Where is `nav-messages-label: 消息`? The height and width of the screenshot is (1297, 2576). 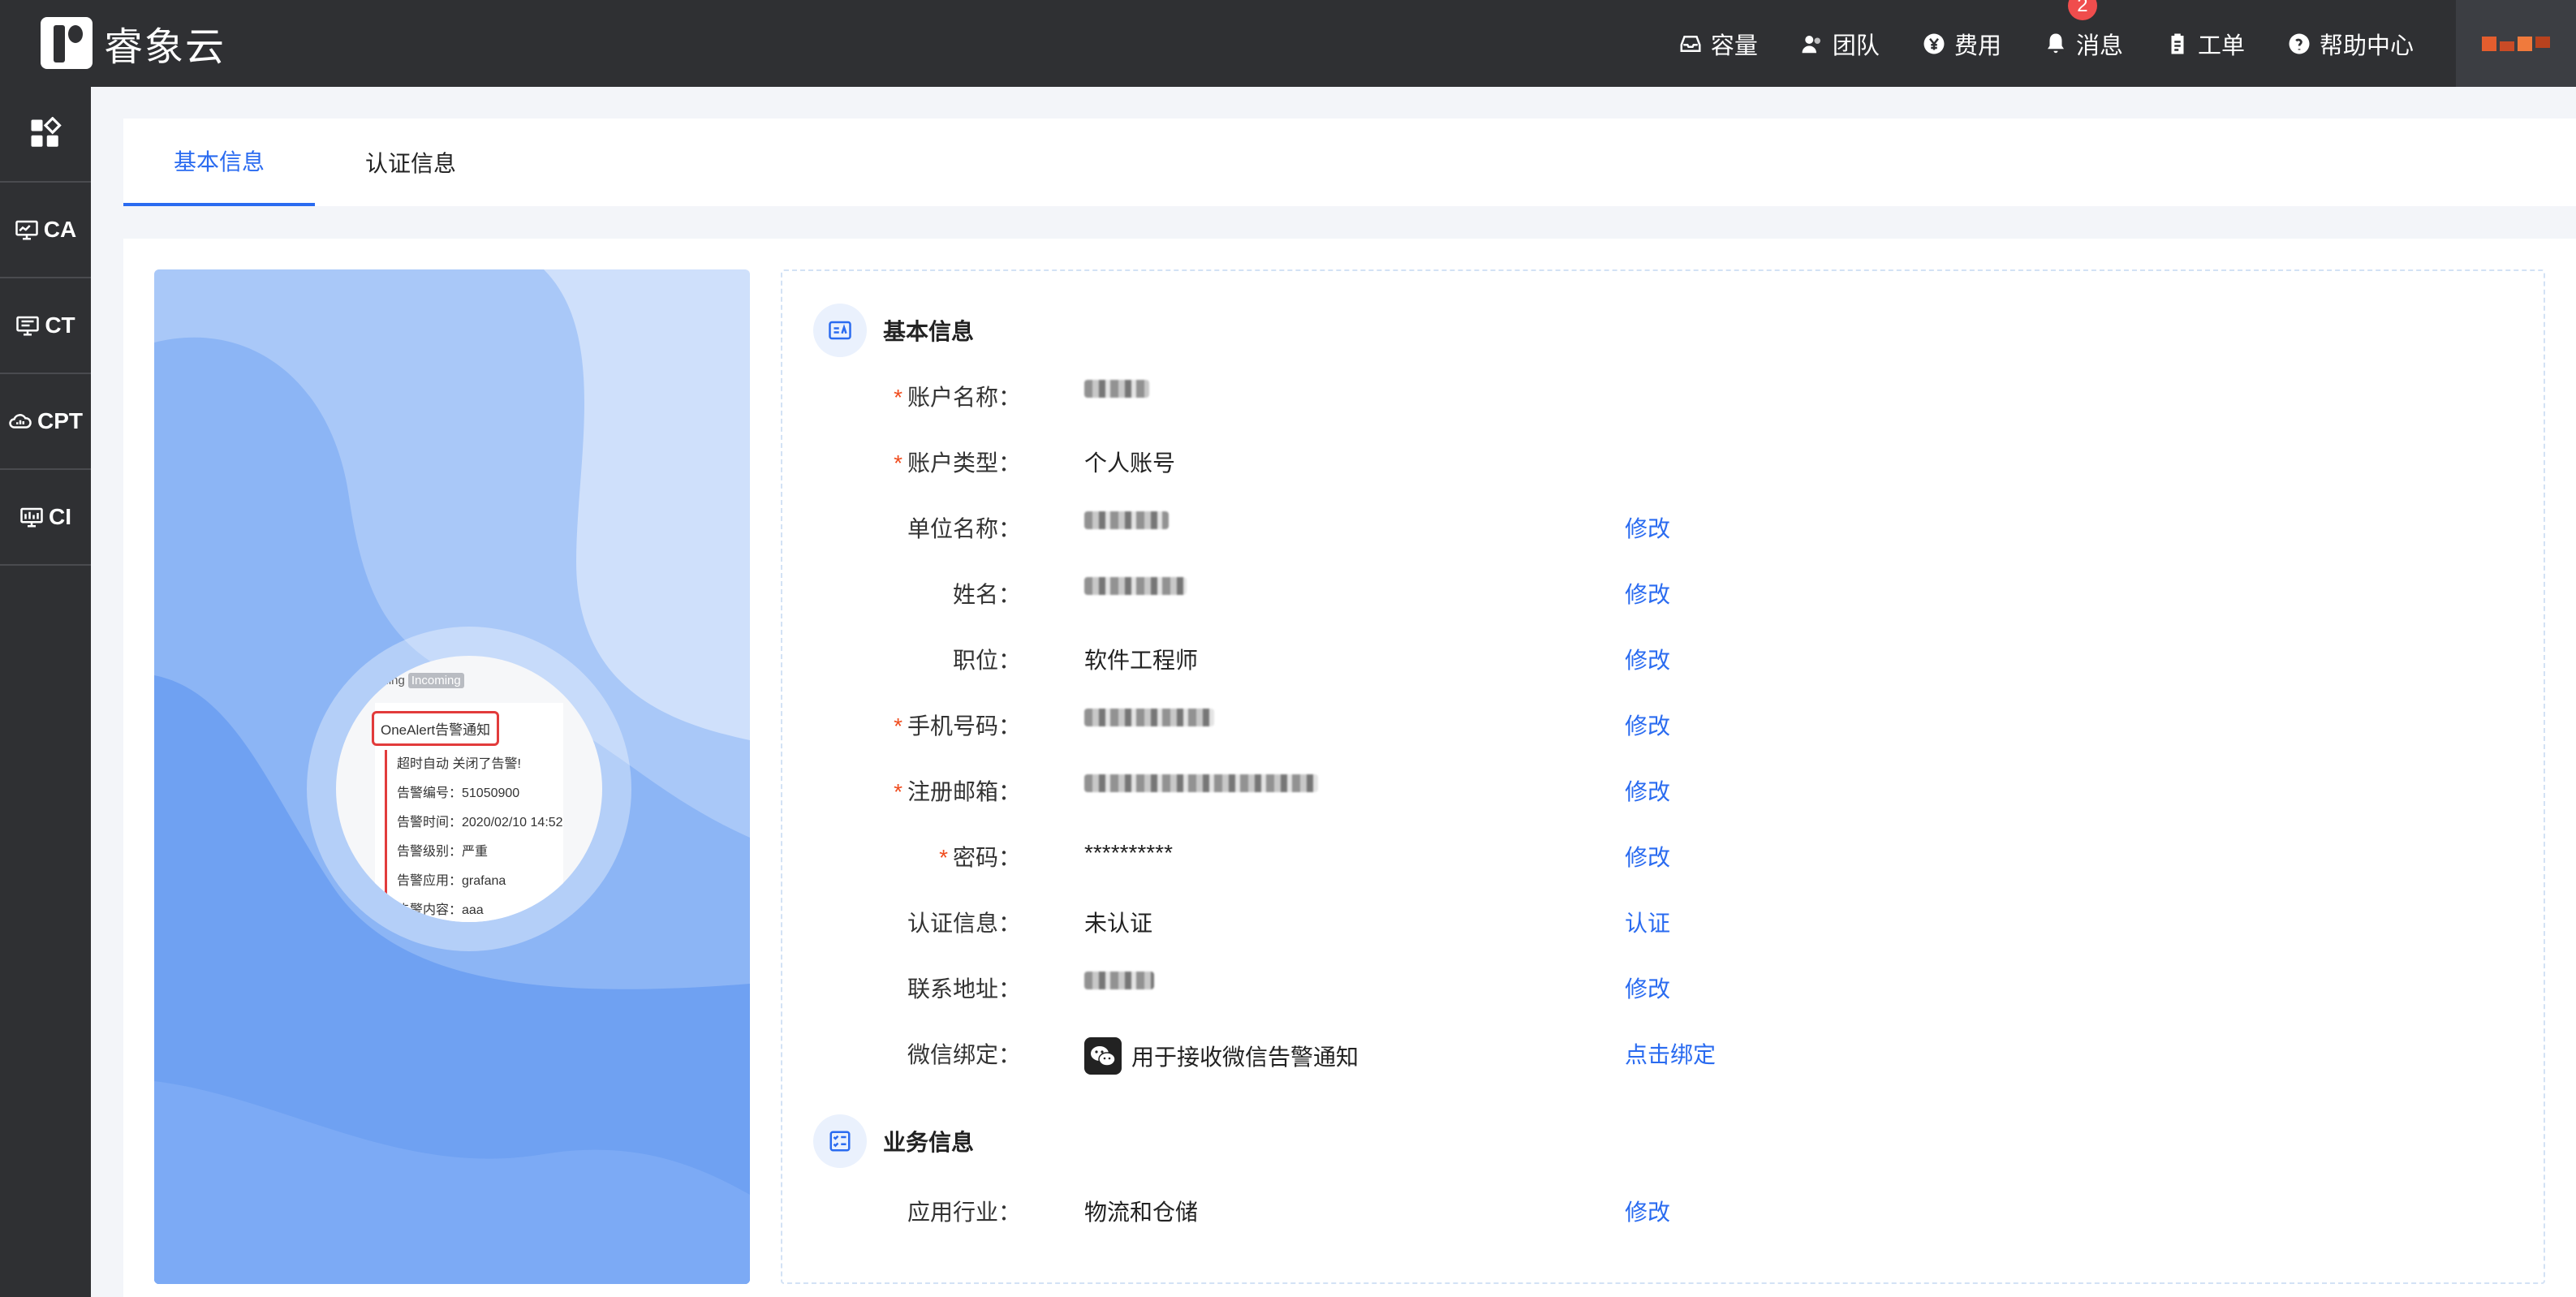
nav-messages-label: 消息 is located at coordinates (2099, 45).